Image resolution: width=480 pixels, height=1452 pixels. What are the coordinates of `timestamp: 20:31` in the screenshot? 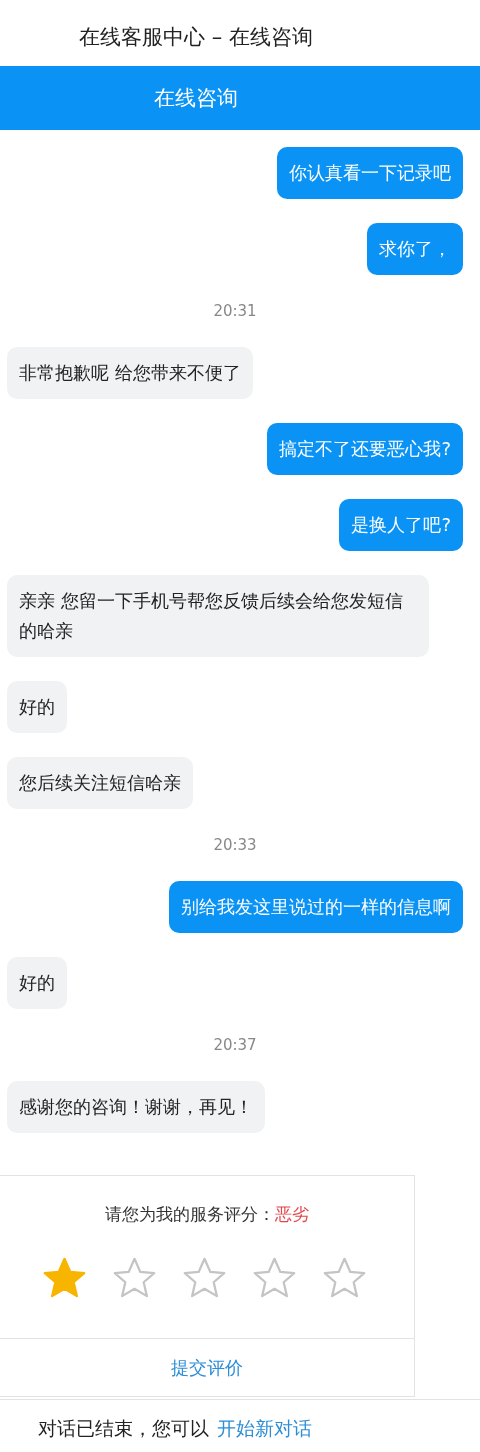 It's located at (235, 311).